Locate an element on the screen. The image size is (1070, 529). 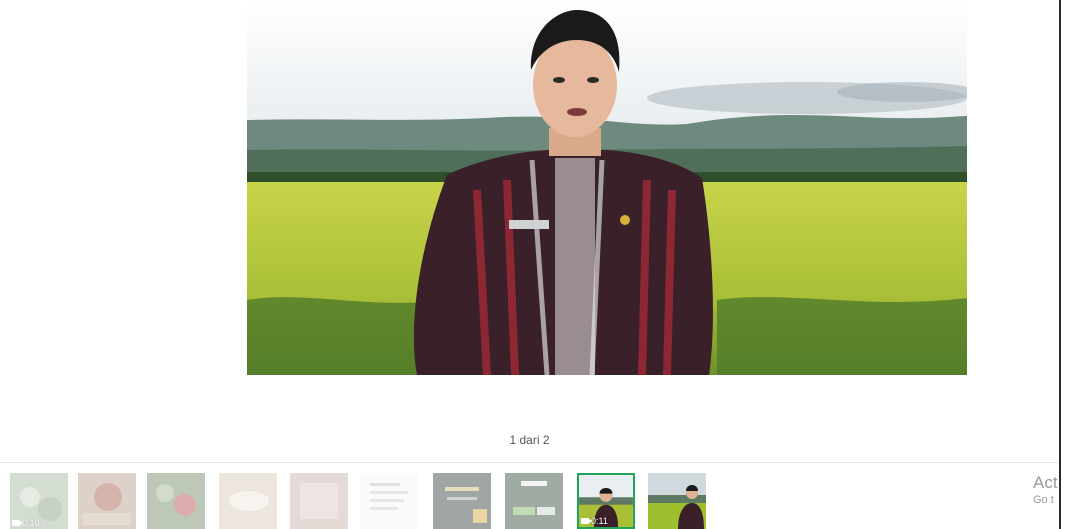
thumbnail-item: 0:10 is located at coordinates (39, 501).